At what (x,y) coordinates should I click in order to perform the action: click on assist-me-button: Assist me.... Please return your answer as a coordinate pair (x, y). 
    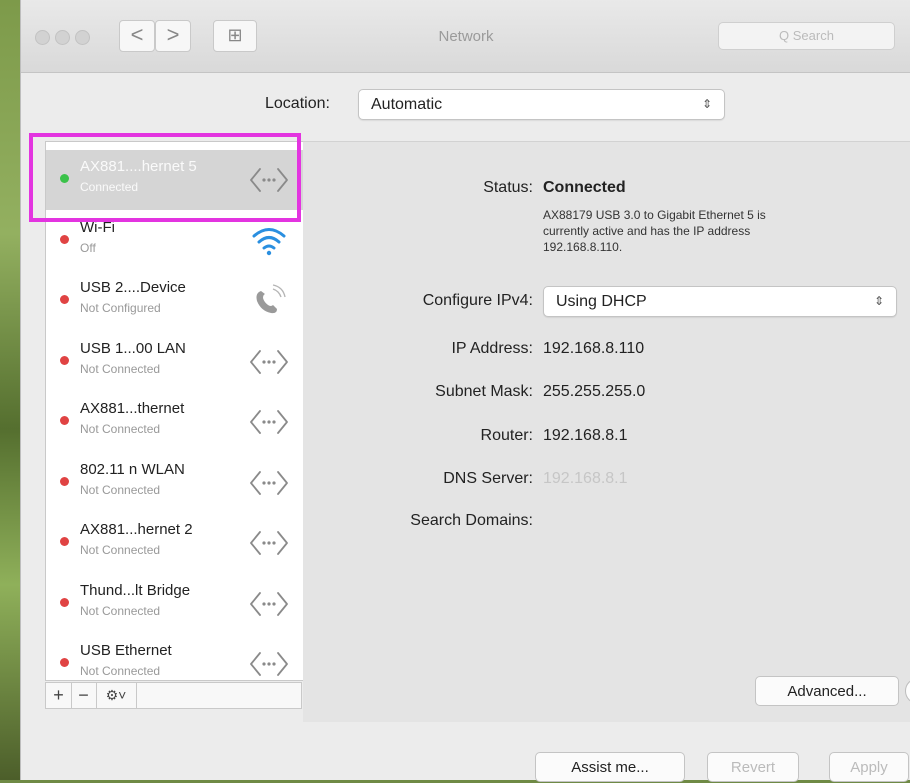
    Looking at the image, I should click on (610, 767).